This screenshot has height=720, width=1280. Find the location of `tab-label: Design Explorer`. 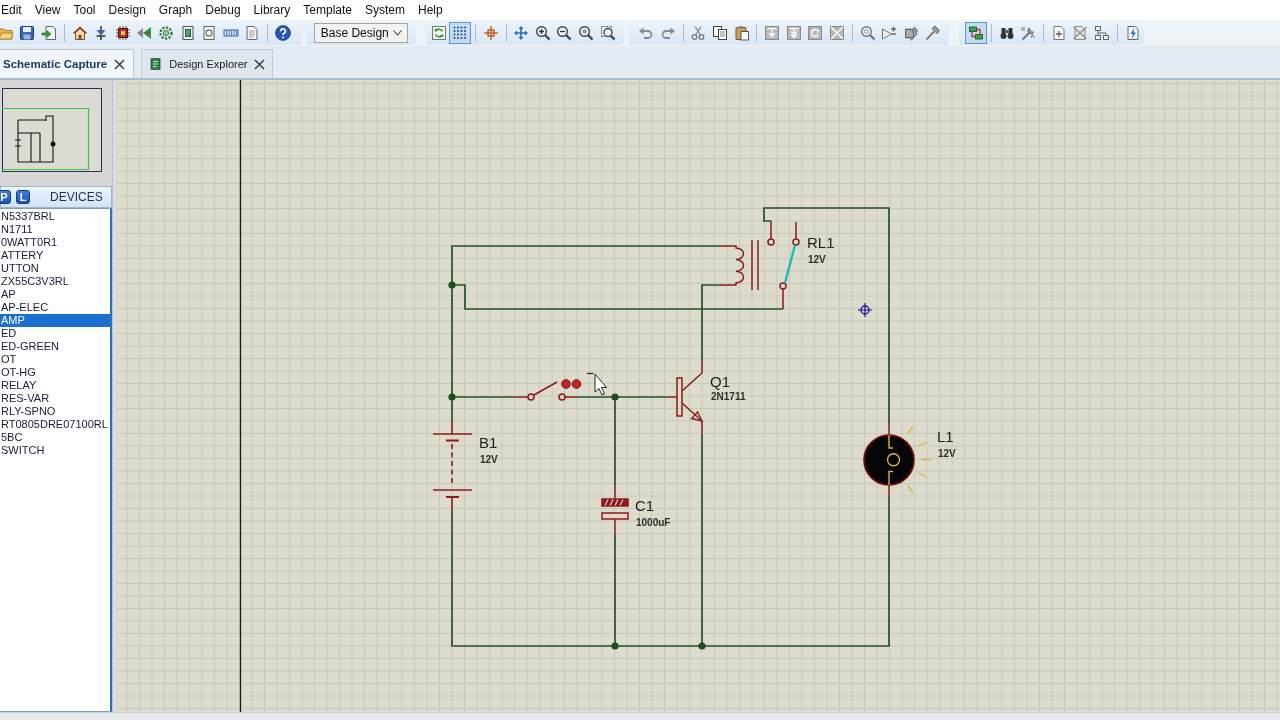

tab-label: Design Explorer is located at coordinates (208, 64).